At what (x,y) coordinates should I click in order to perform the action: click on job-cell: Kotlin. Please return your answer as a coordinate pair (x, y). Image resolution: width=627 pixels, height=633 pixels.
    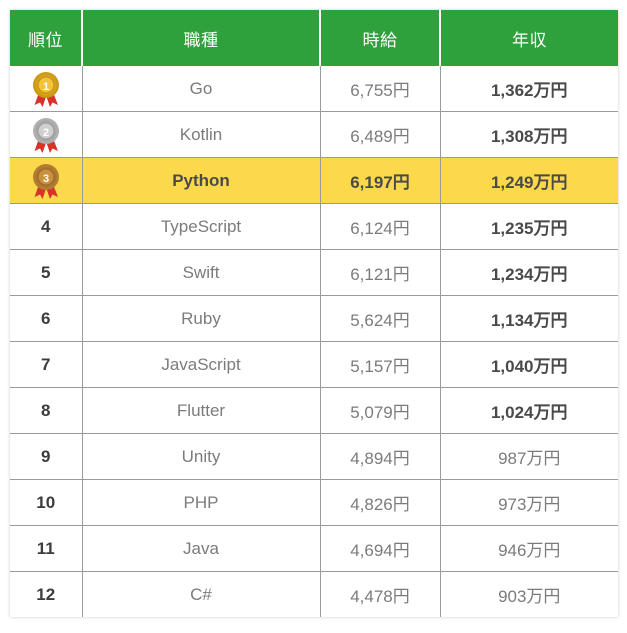
    Looking at the image, I should click on (201, 134).